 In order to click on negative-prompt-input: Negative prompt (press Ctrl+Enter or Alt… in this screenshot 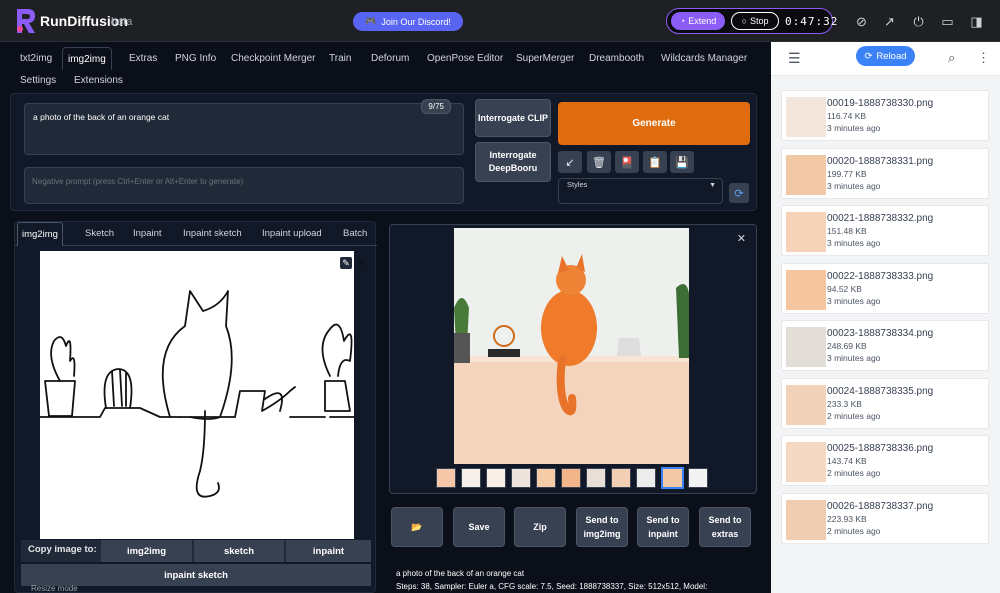, I will do `click(244, 185)`.